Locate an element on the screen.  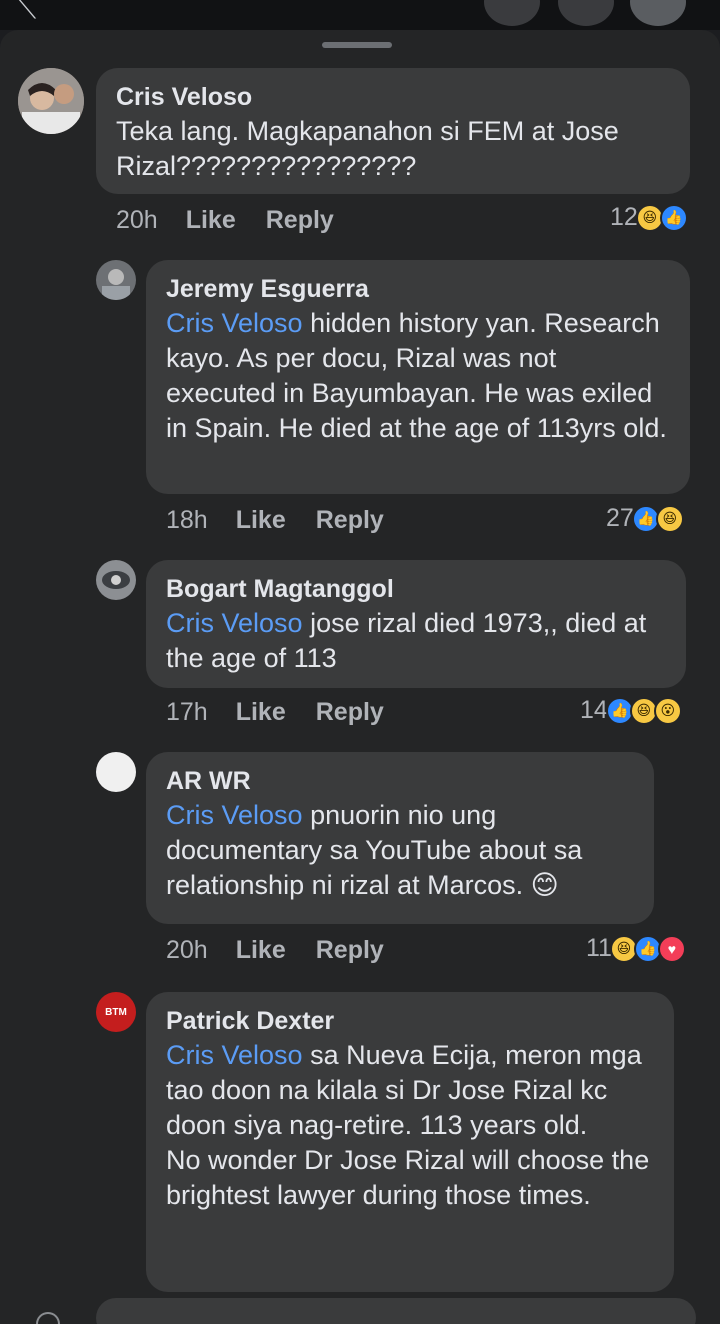
camera-icon is located at coordinates (586, 13).